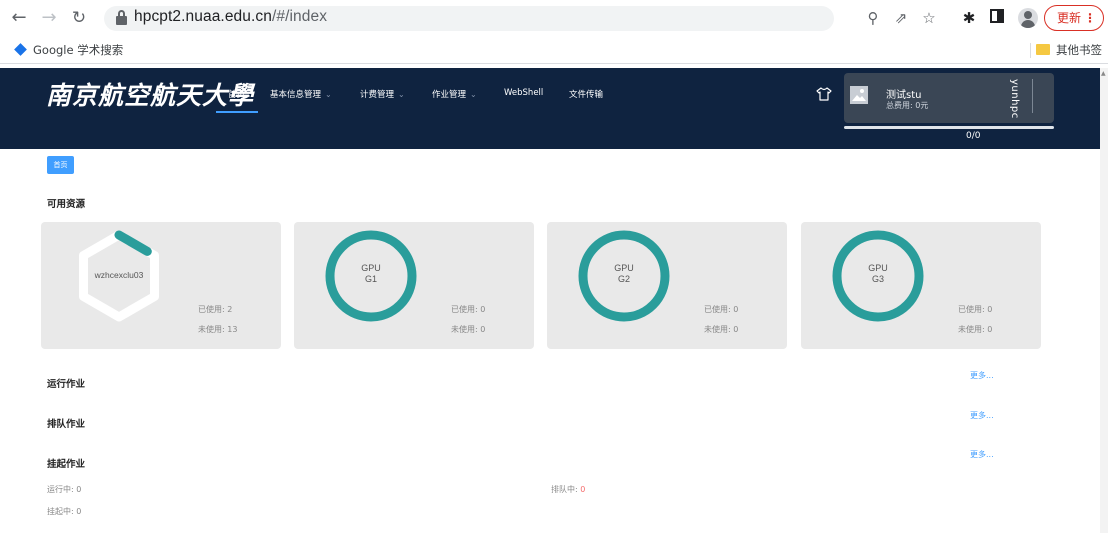 The height and width of the screenshot is (533, 1108). Describe the element at coordinates (79, 18) in the screenshot. I see `reload-icon: ↻` at that location.